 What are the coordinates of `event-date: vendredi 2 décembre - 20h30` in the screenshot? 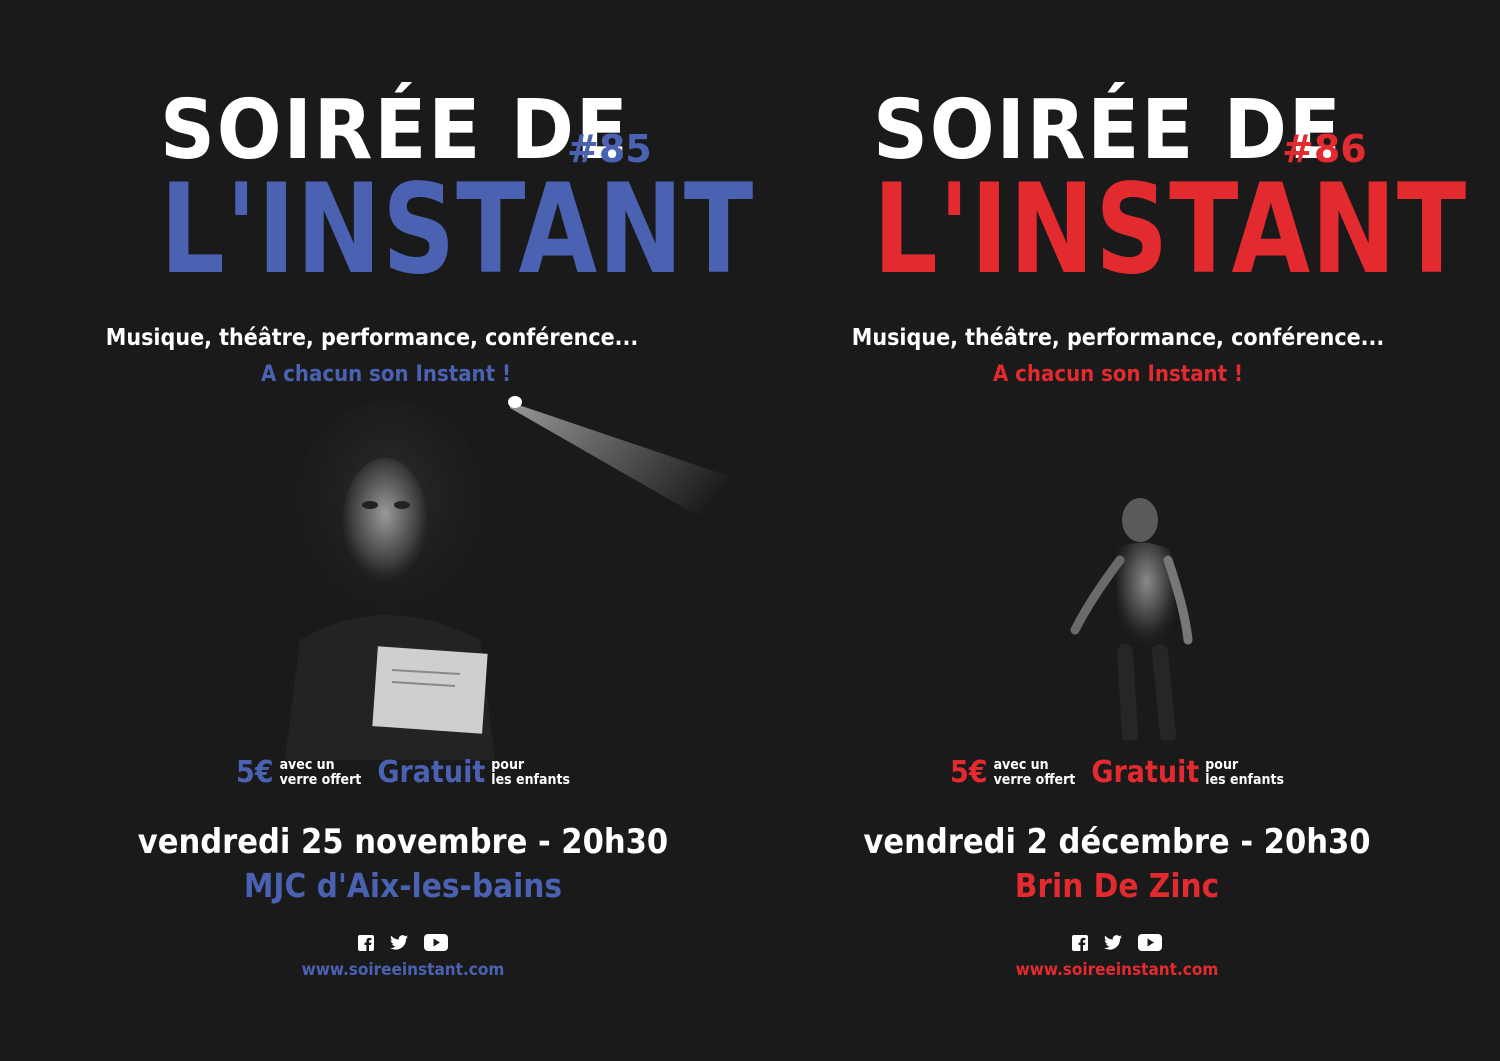 It's located at (1117, 842).